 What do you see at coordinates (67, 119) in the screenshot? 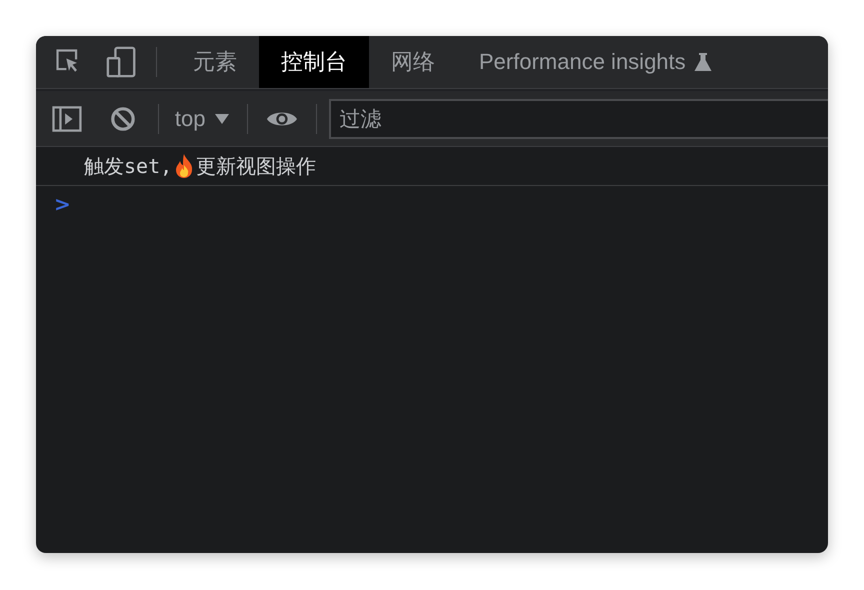
I see `sidebar-toggle-icon` at bounding box center [67, 119].